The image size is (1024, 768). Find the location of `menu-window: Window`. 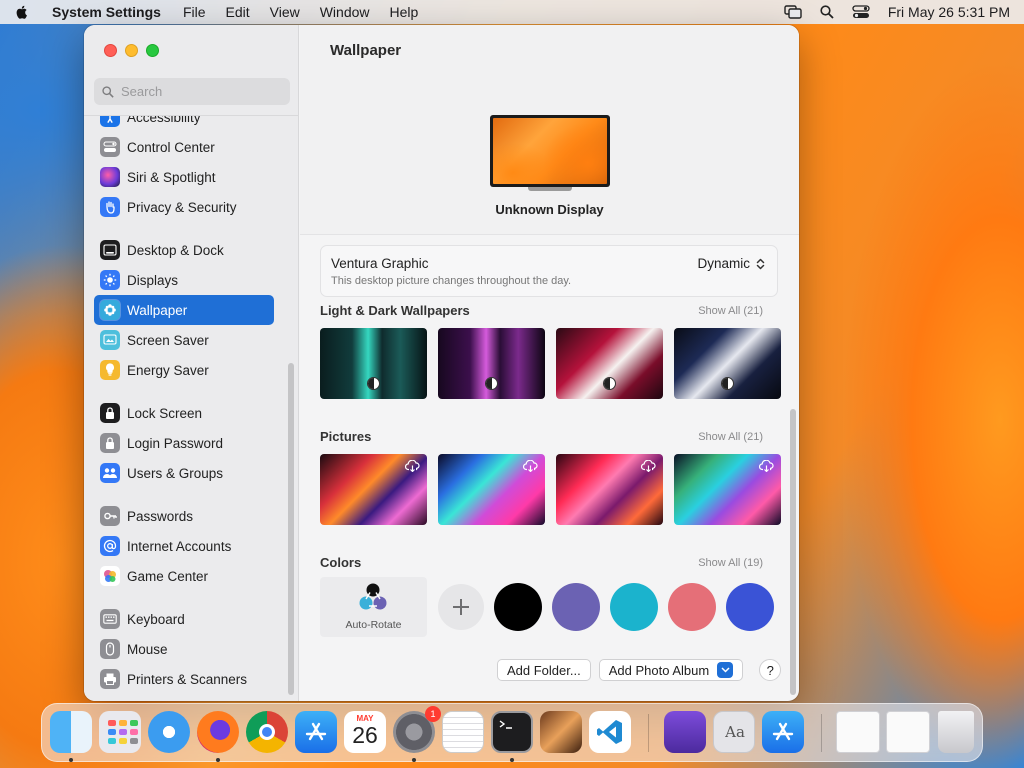

menu-window: Window is located at coordinates (345, 12).